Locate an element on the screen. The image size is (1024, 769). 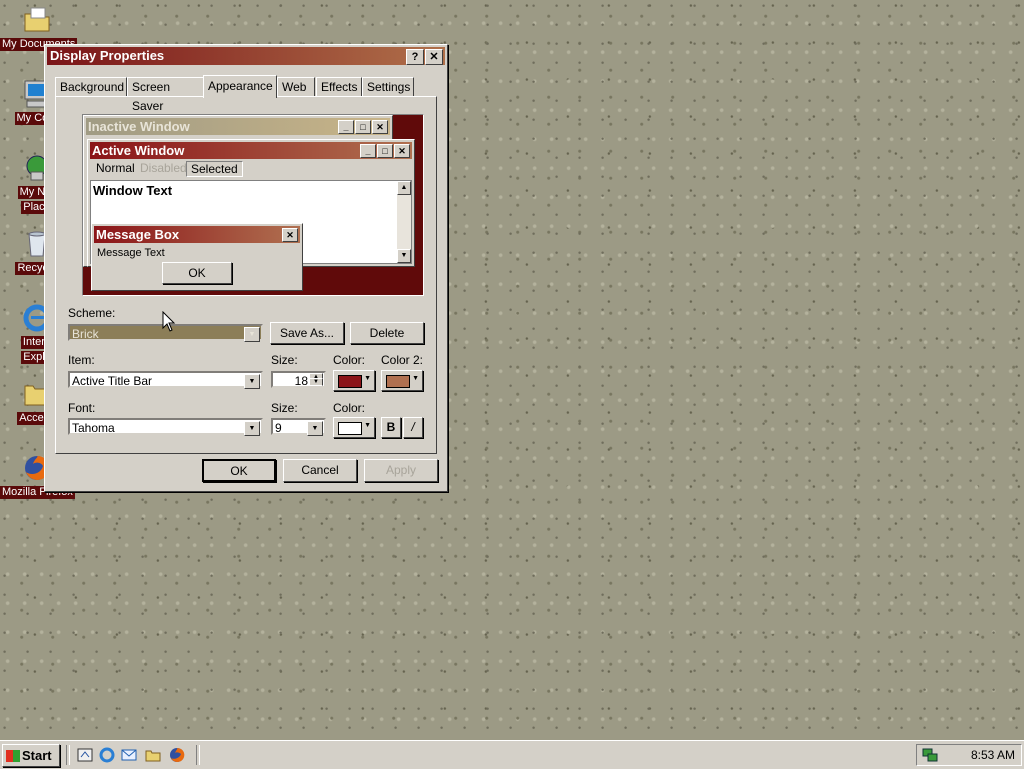
close-button: ✕ is located at coordinates (434, 57).